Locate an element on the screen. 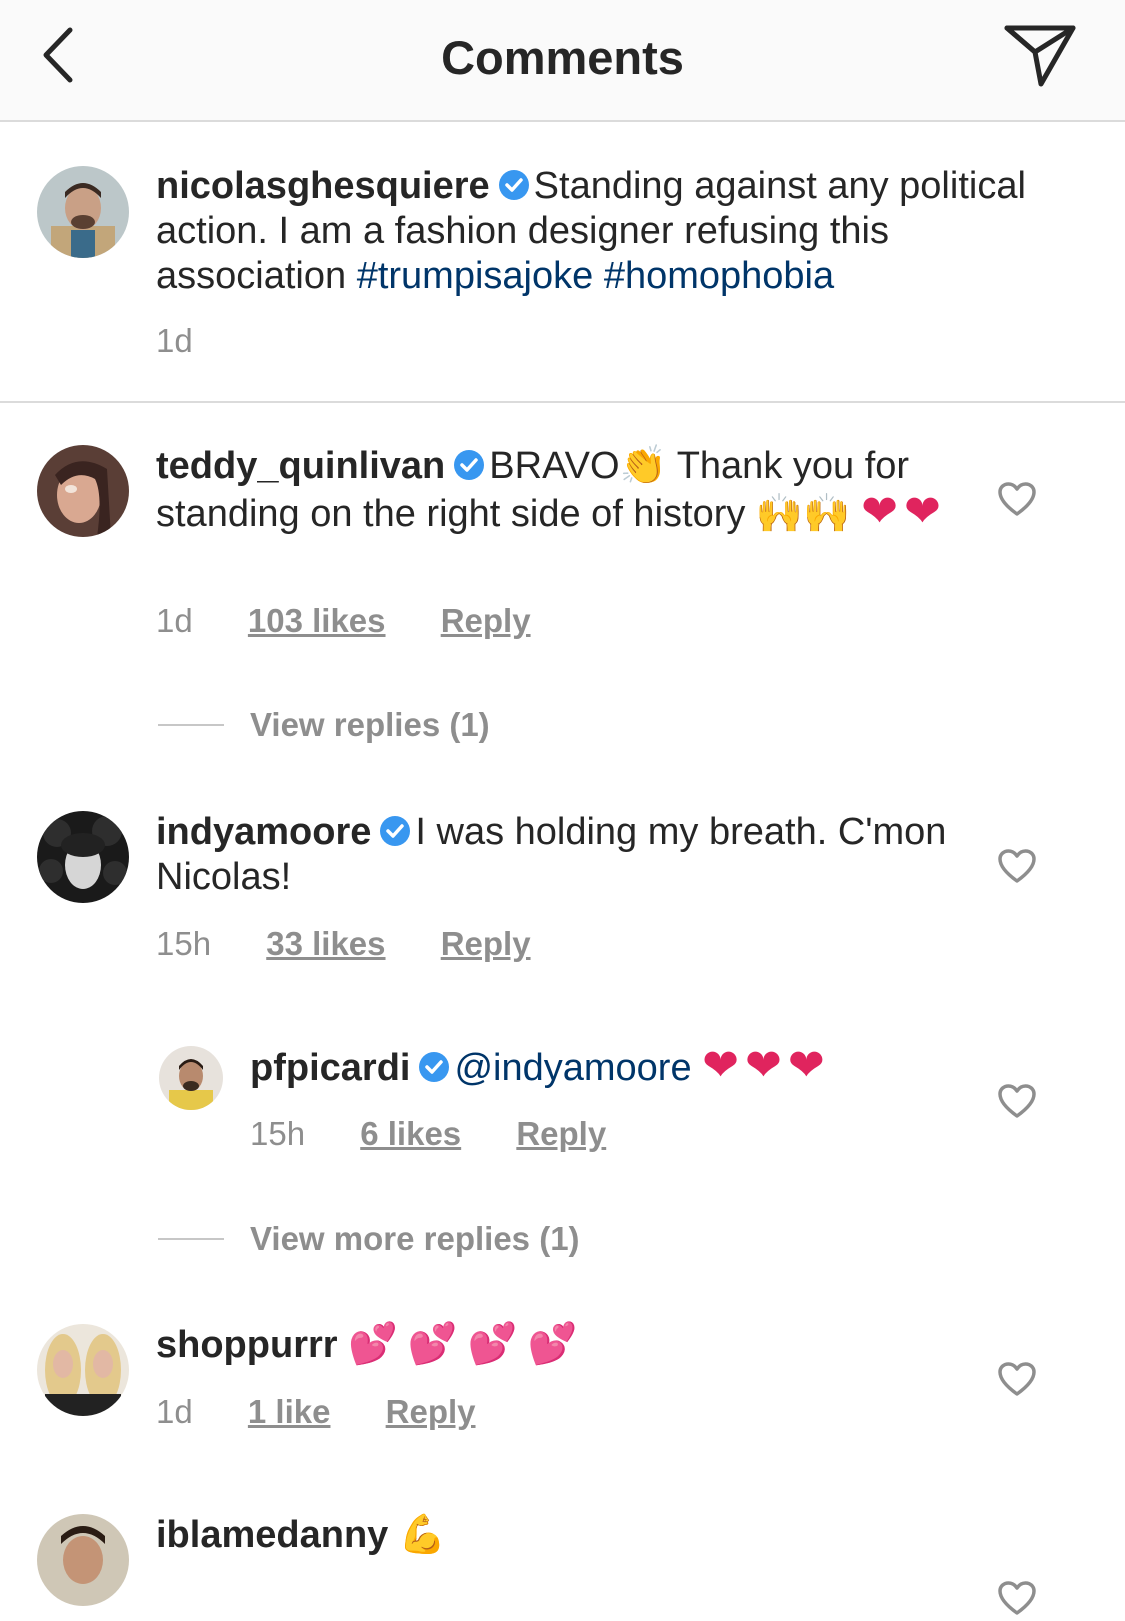 The height and width of the screenshot is (1621, 1125). comment-text-part: BRAVO is located at coordinates (554, 466).